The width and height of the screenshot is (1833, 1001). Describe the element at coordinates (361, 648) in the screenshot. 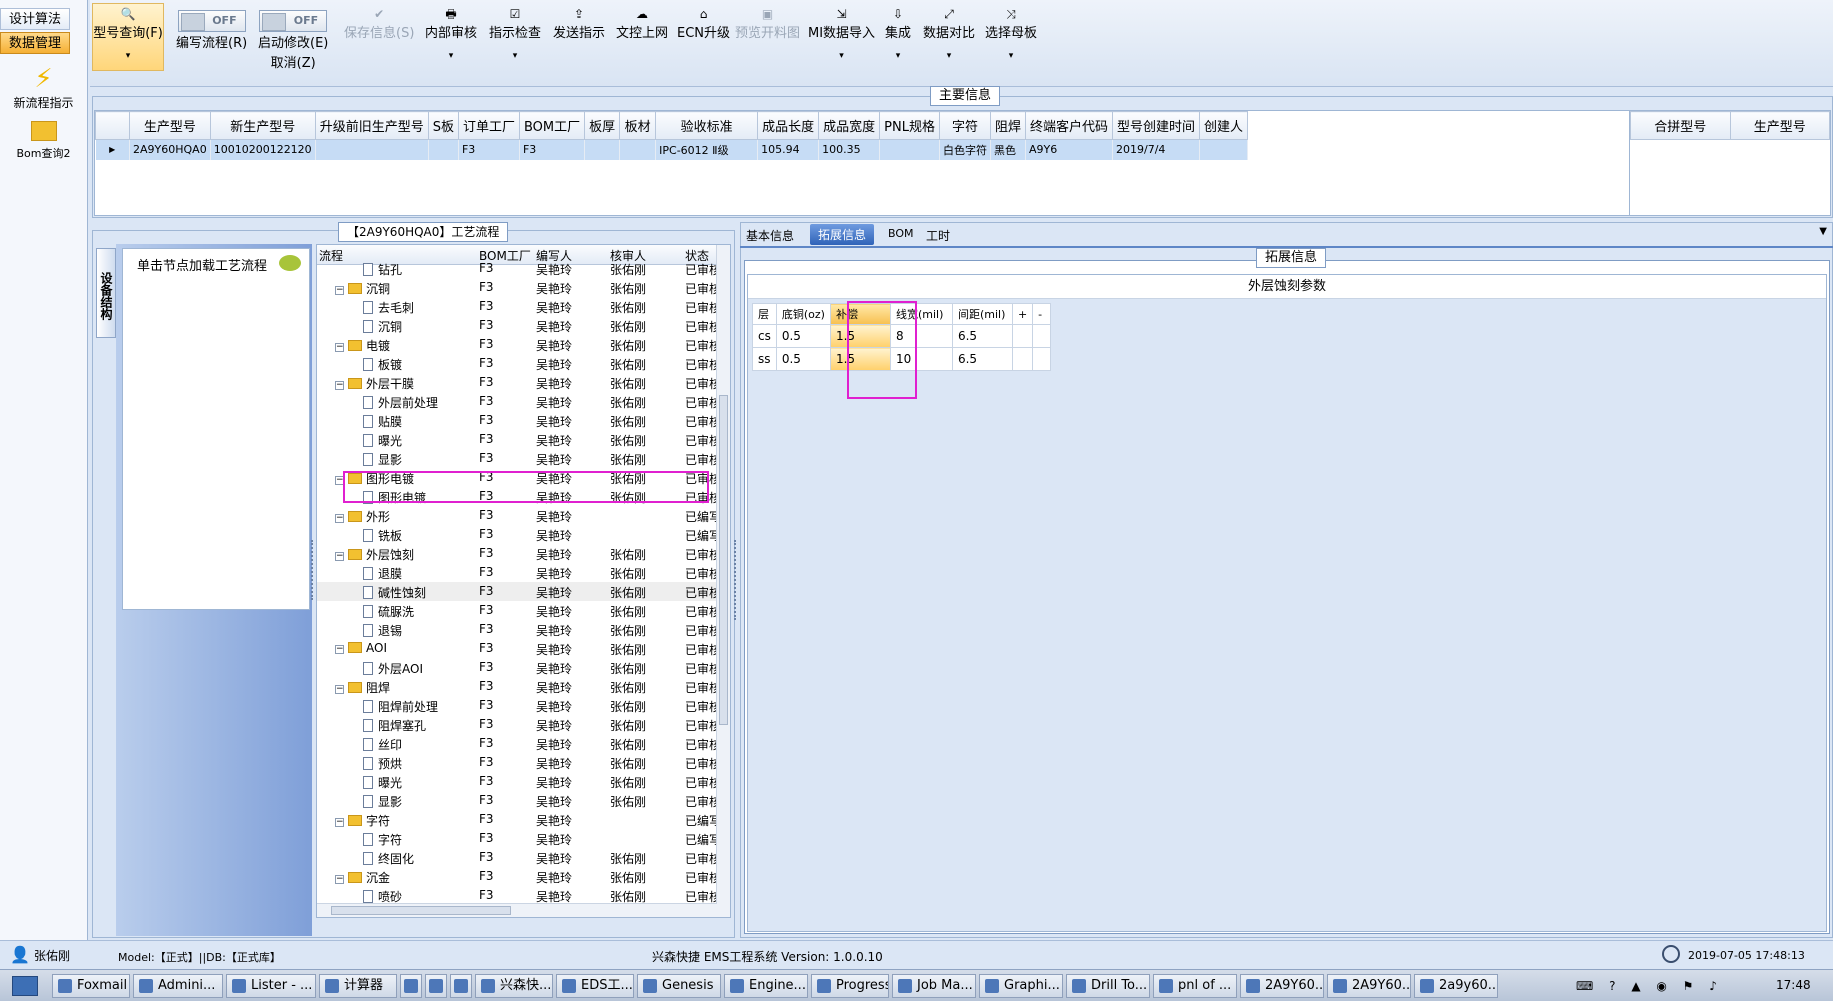

I see `tree-node-label: − AOI` at that location.